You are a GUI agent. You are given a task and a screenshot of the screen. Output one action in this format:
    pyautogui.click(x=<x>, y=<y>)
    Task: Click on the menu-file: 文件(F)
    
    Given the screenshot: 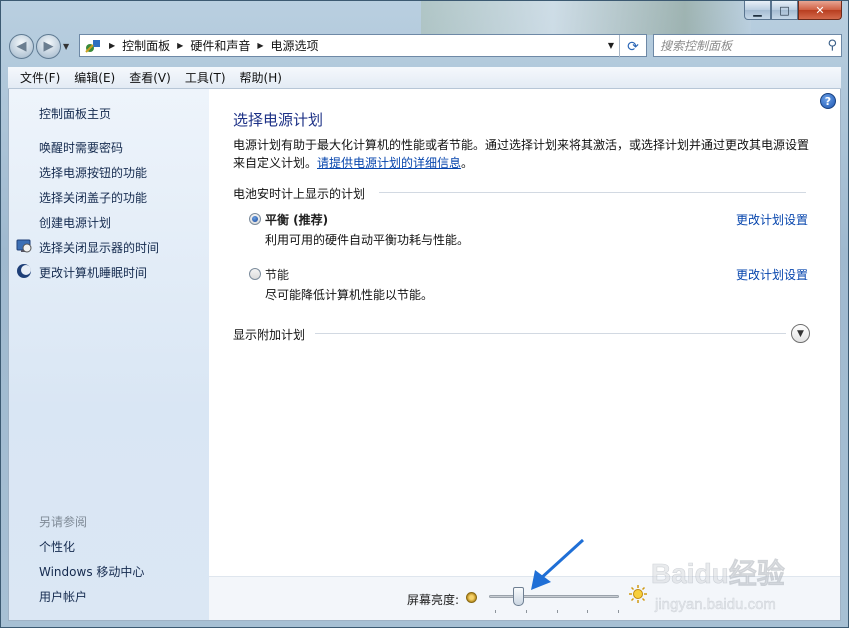 What is the action you would take?
    pyautogui.click(x=40, y=77)
    